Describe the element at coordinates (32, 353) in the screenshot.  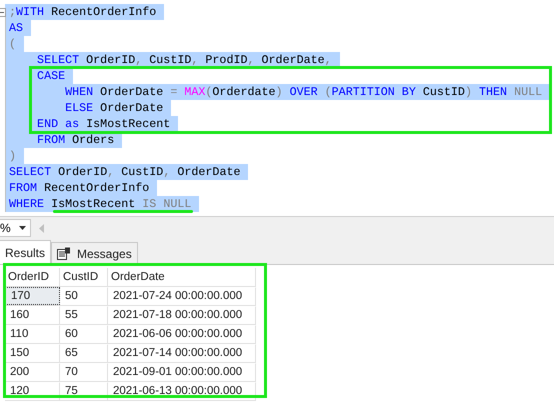
I see `table-cell: 150` at that location.